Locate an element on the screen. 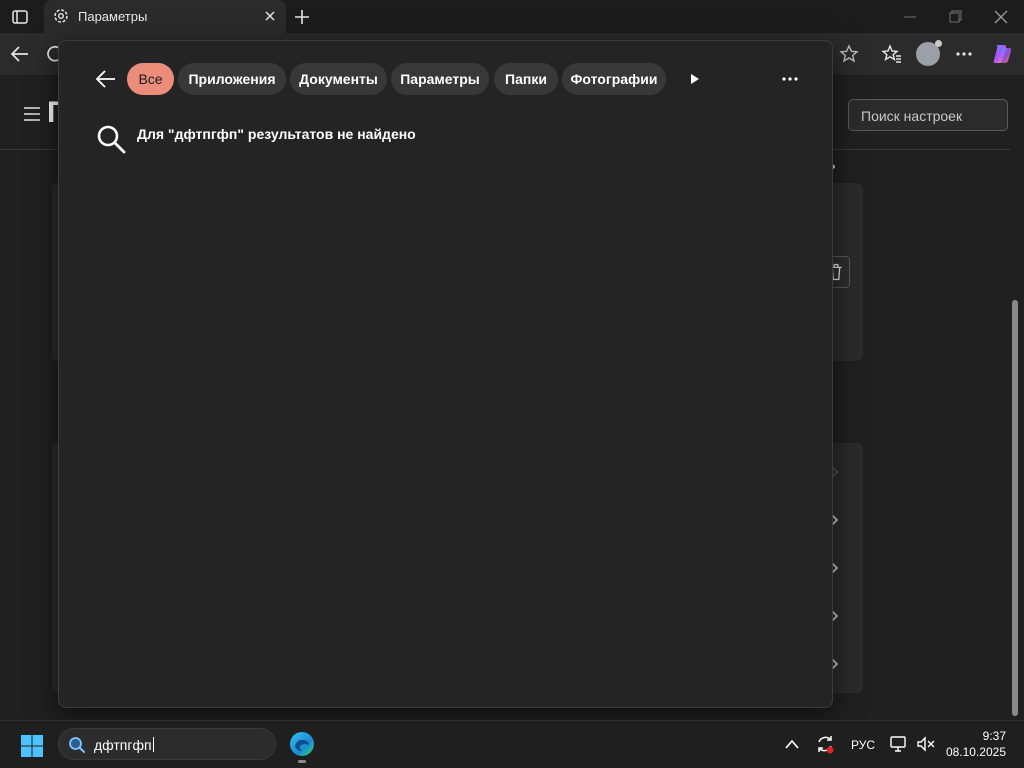  filter-label: Фотографии is located at coordinates (614, 79).